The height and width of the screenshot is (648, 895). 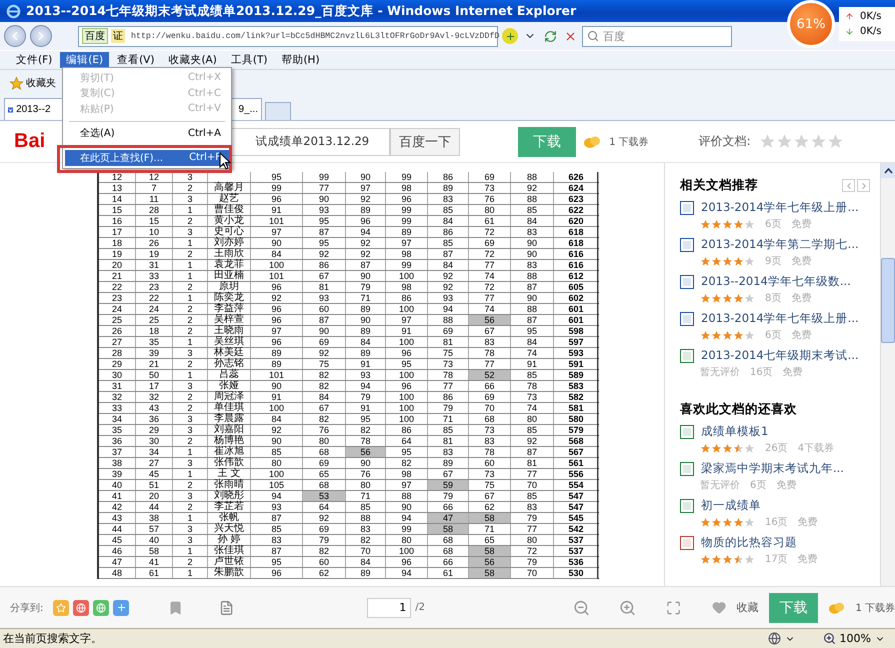 I want to click on table-cell: 69, so click(x=490, y=177).